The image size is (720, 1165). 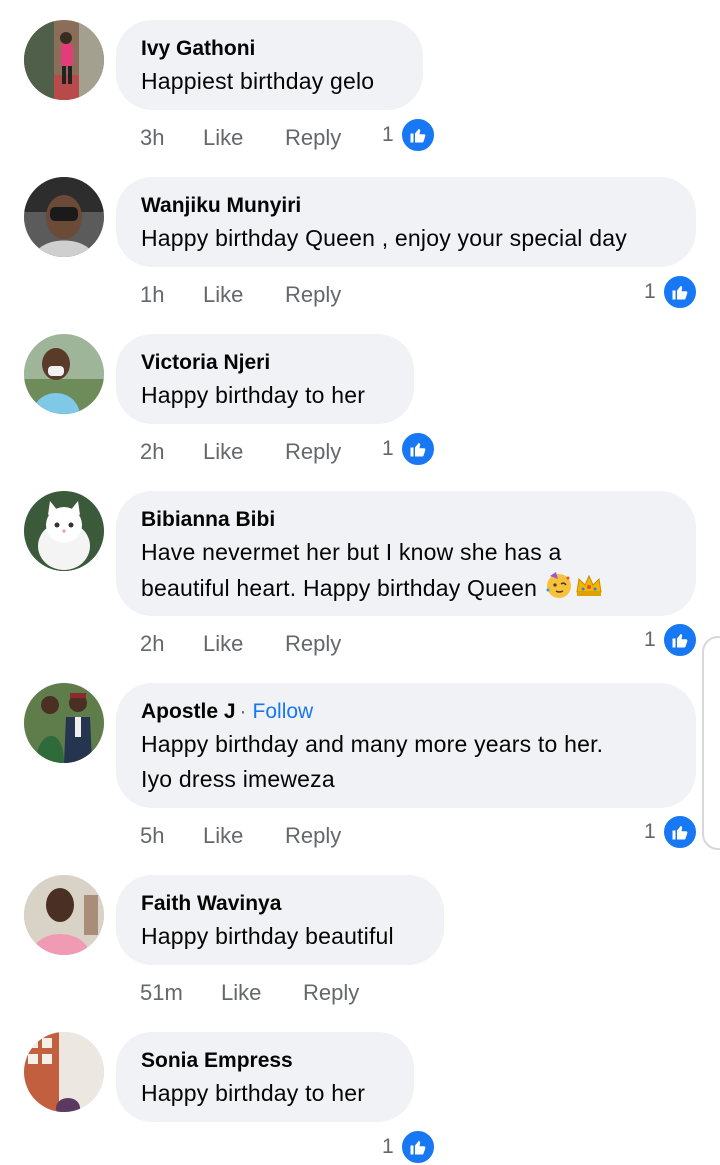 I want to click on commenter-name: Apostle J, so click(x=188, y=711).